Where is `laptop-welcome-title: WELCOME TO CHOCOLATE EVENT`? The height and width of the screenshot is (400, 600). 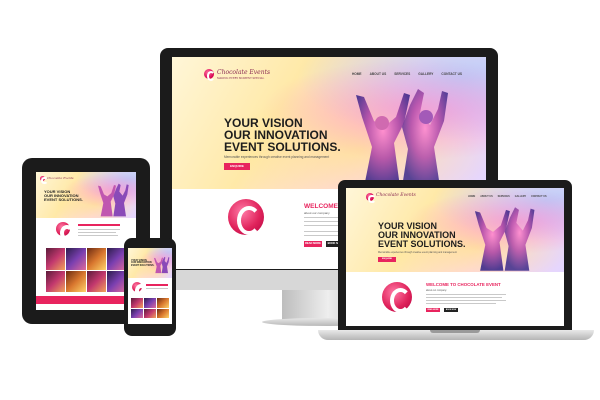 laptop-welcome-title: WELCOME TO CHOCOLATE EVENT is located at coordinates (463, 284).